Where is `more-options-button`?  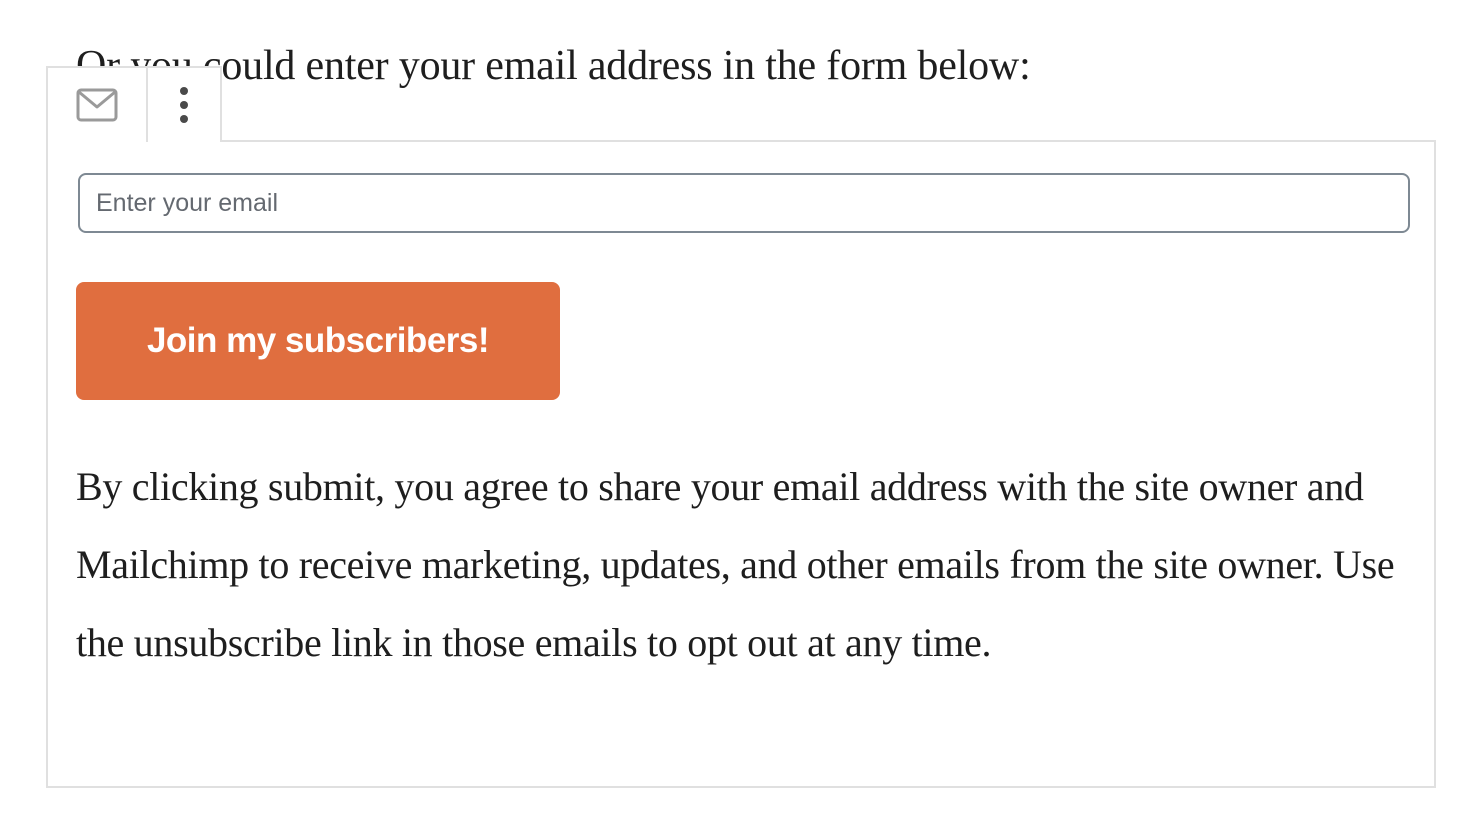
more-options-button is located at coordinates (184, 105).